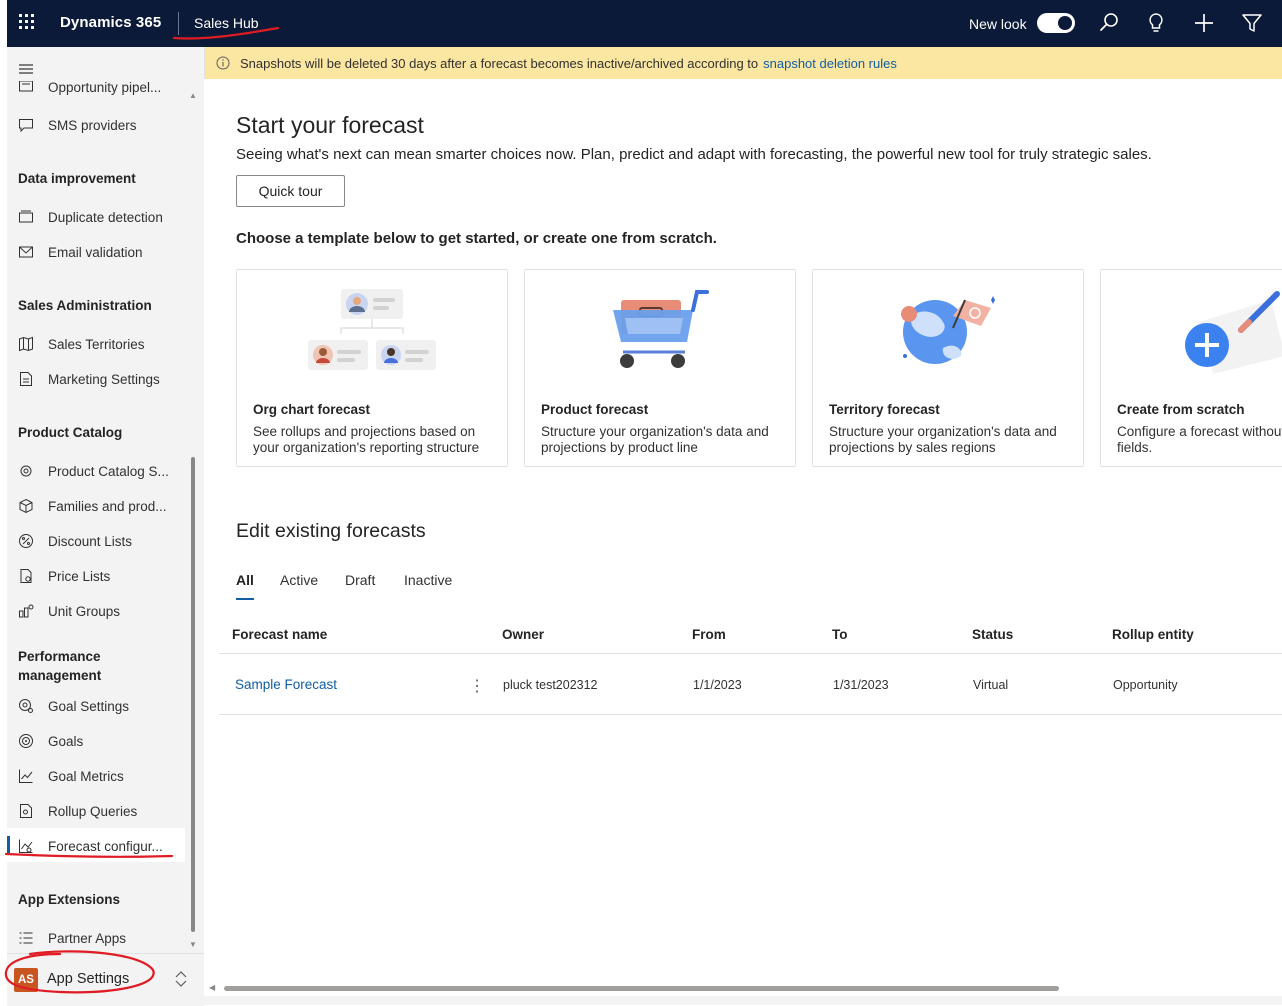 The image size is (1282, 1006). Describe the element at coordinates (26, 88) in the screenshot. I see `pipeline-icon` at that location.